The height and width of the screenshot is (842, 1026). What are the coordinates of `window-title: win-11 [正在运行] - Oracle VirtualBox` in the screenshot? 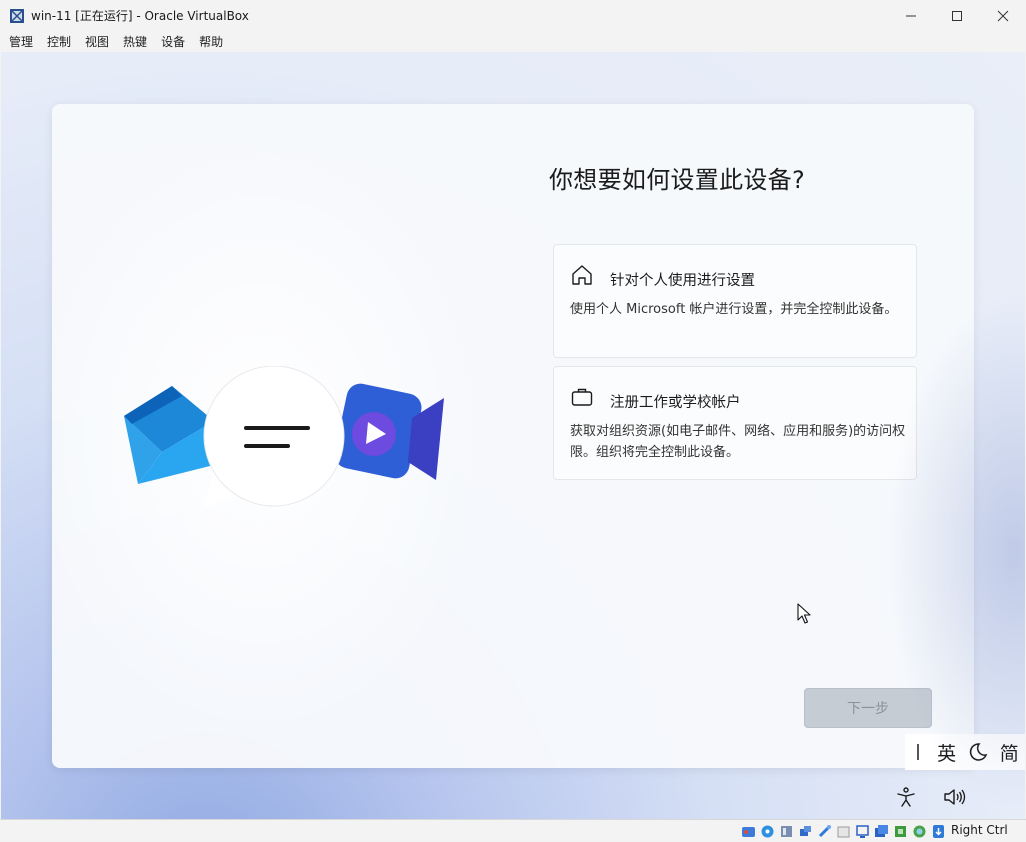 It's located at (140, 16).